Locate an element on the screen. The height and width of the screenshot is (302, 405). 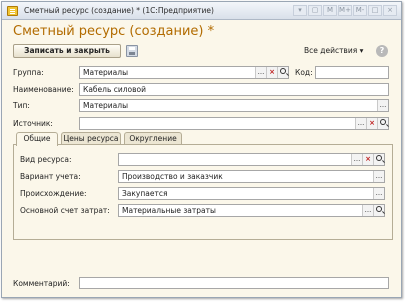
save-and-close-button: Записать и закрыть is located at coordinates (67, 51).